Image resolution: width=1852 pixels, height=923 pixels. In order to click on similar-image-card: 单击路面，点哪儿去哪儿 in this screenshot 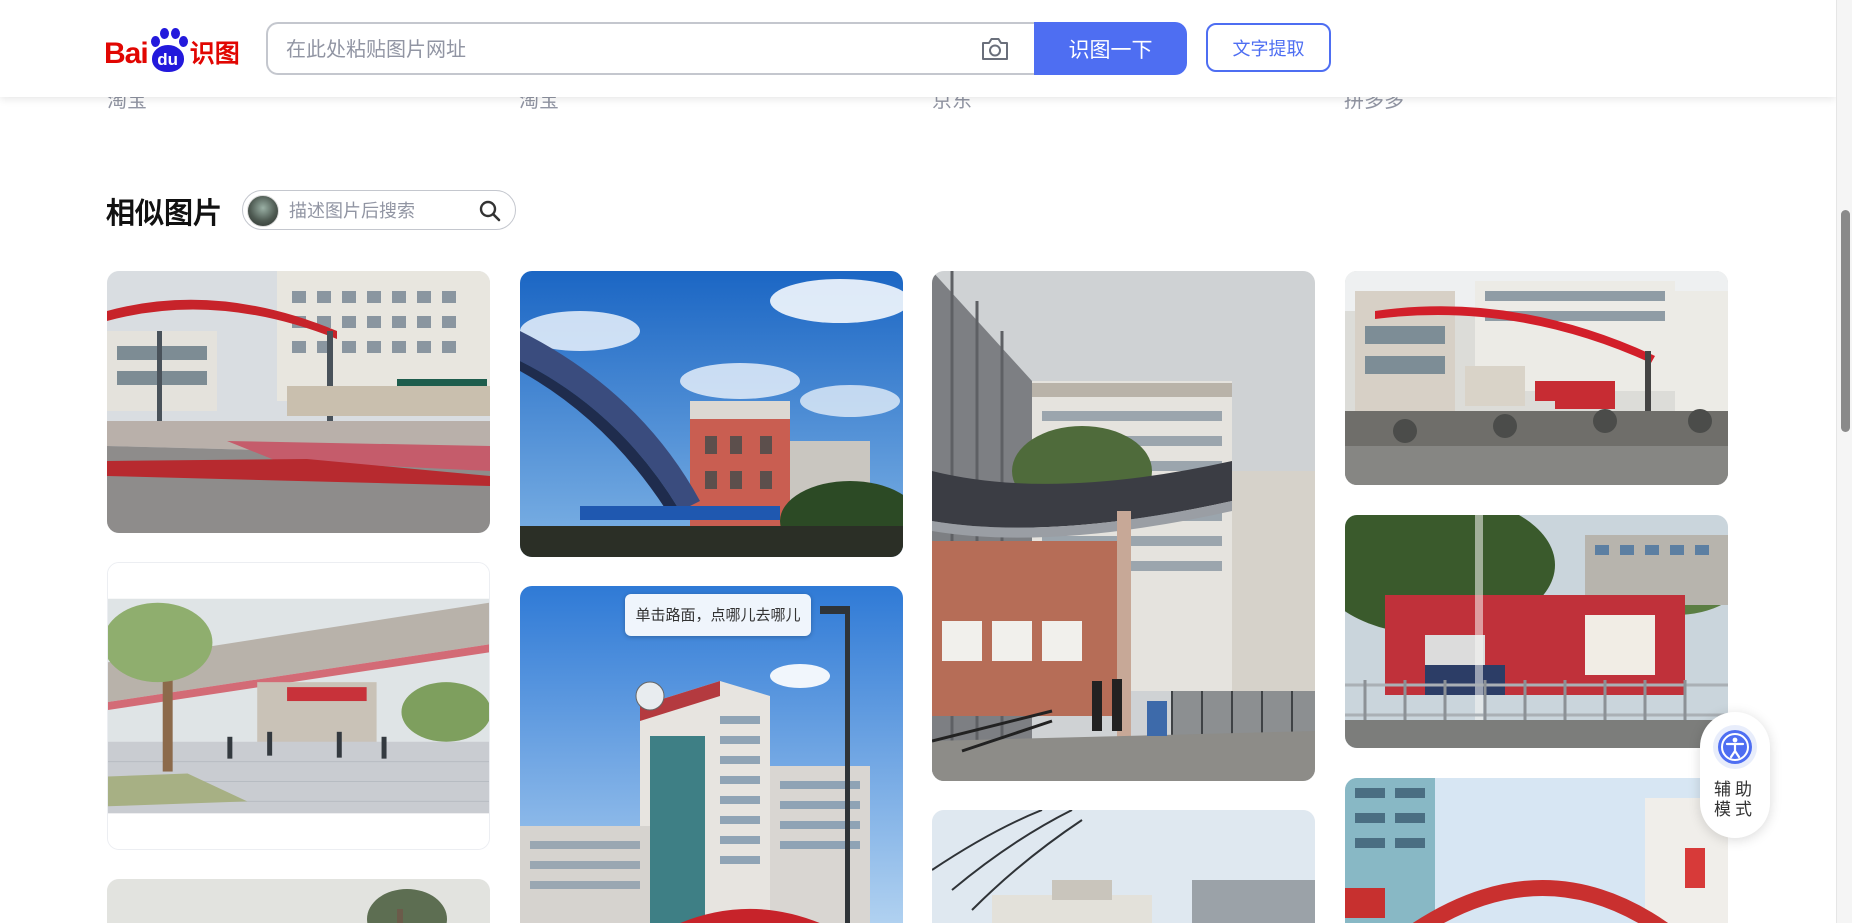, I will do `click(711, 754)`.